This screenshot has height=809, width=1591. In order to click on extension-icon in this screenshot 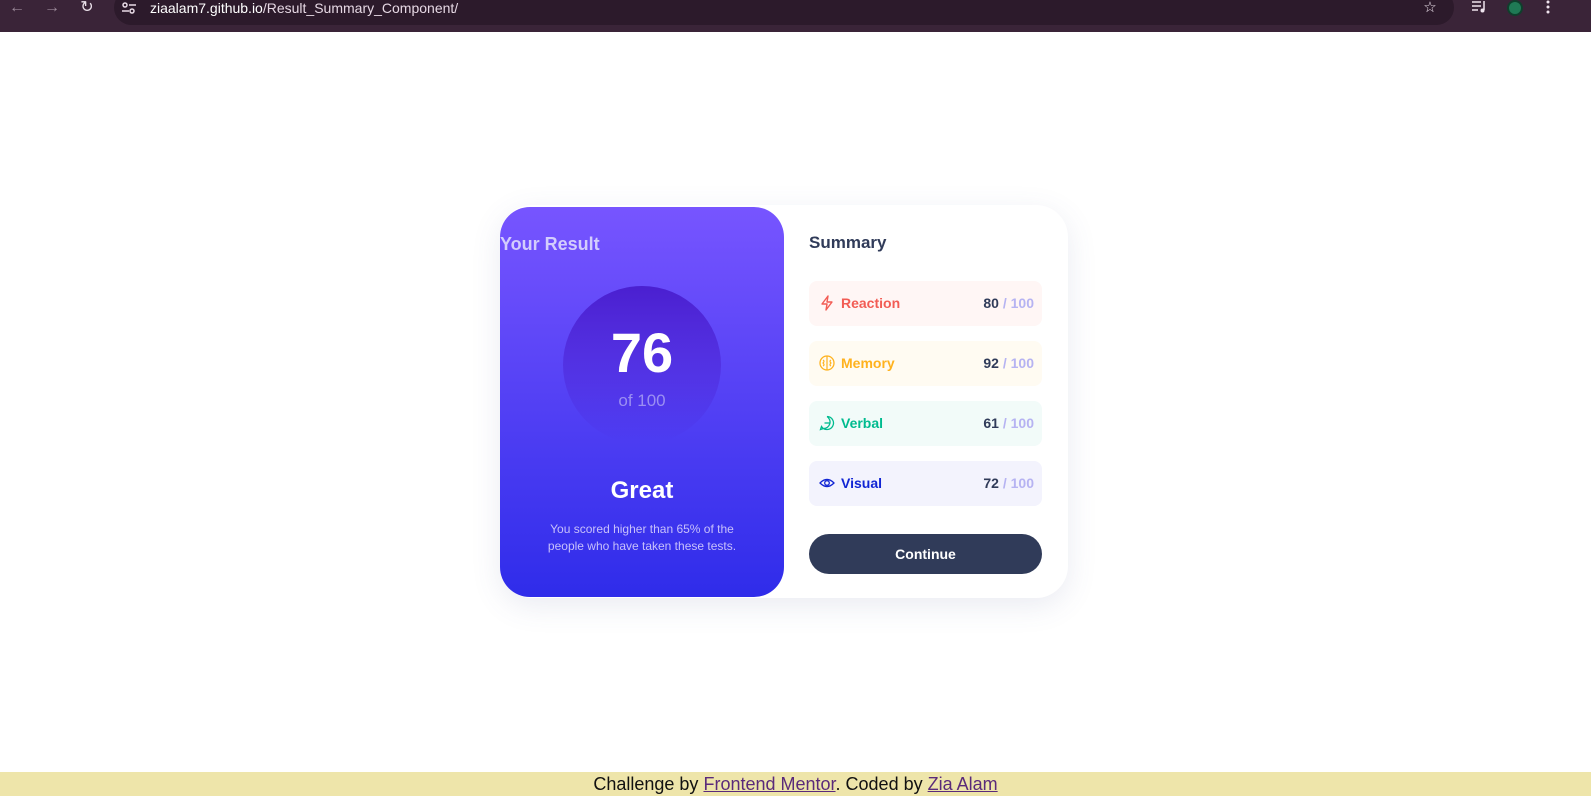, I will do `click(1515, 8)`.